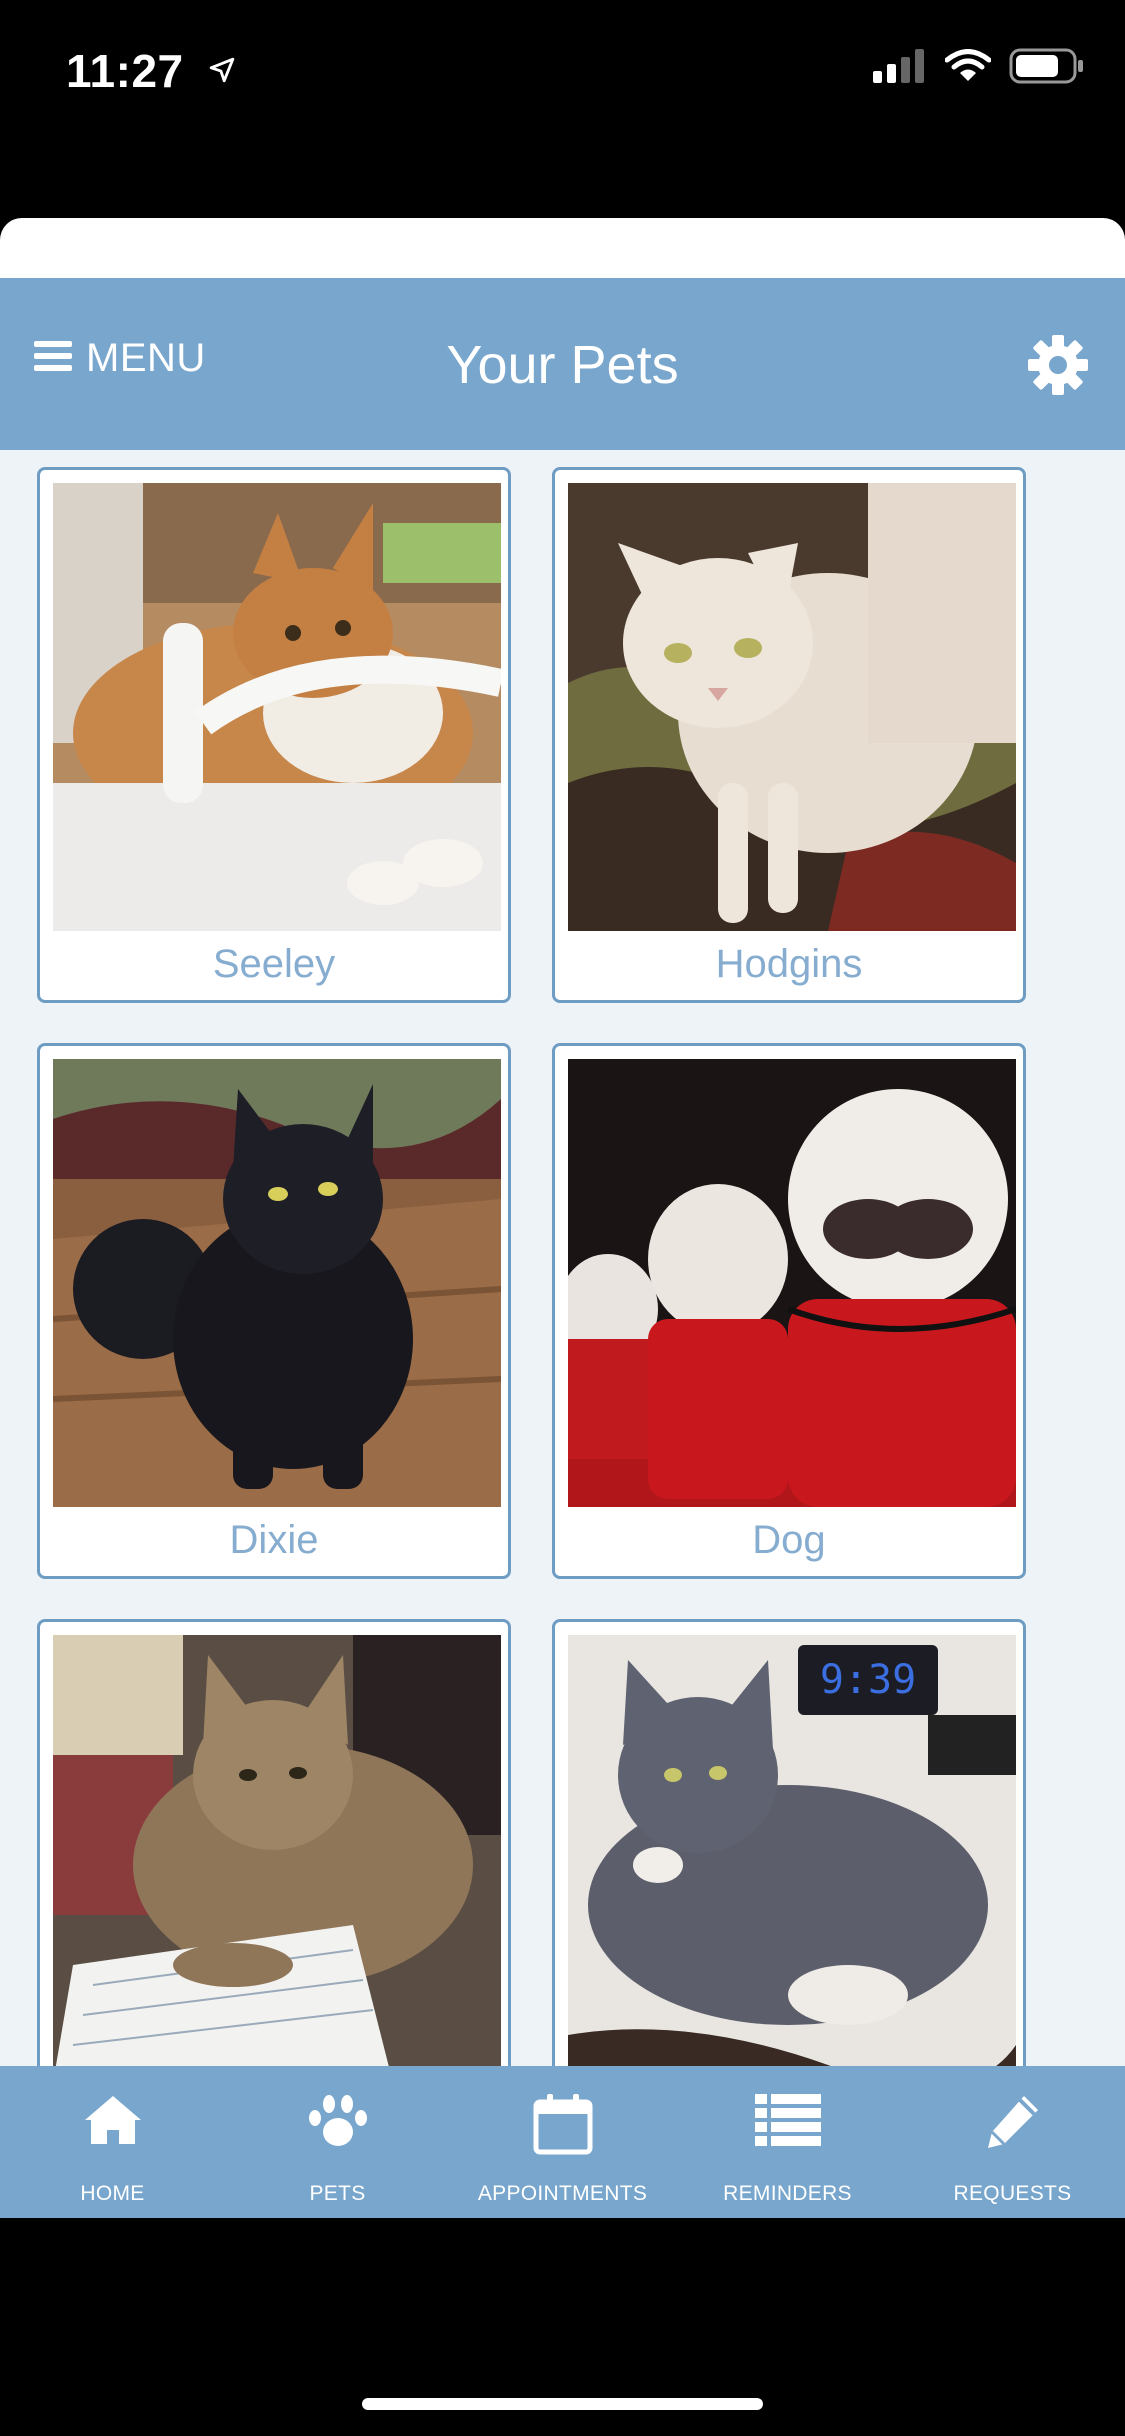  What do you see at coordinates (113, 2122) in the screenshot?
I see `home-icon` at bounding box center [113, 2122].